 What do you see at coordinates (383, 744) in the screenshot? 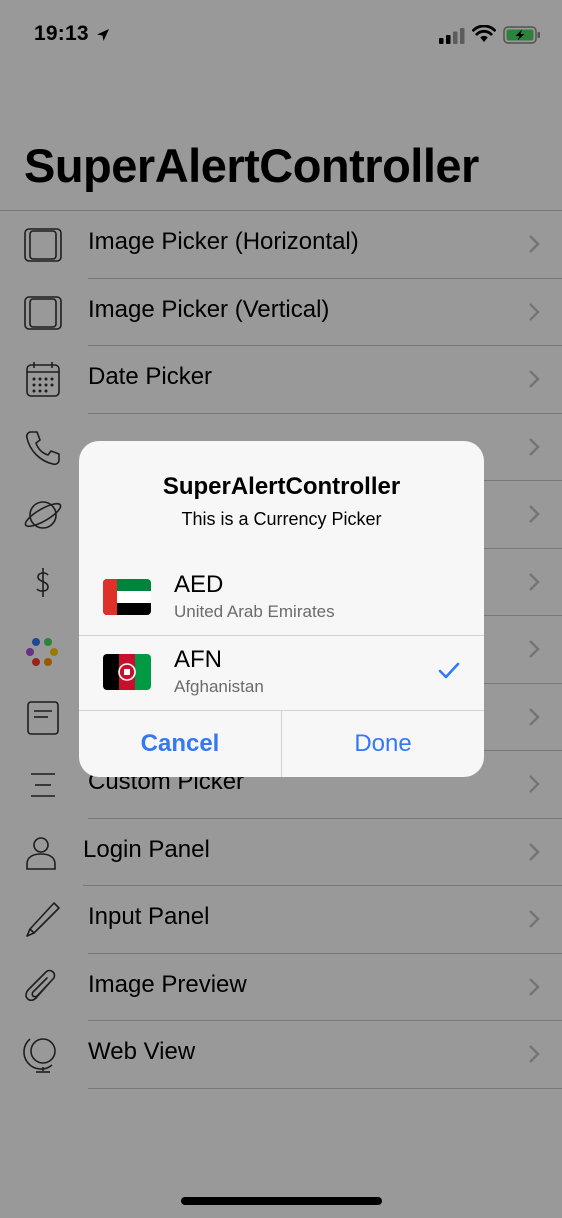
I see `done-button: Done` at bounding box center [383, 744].